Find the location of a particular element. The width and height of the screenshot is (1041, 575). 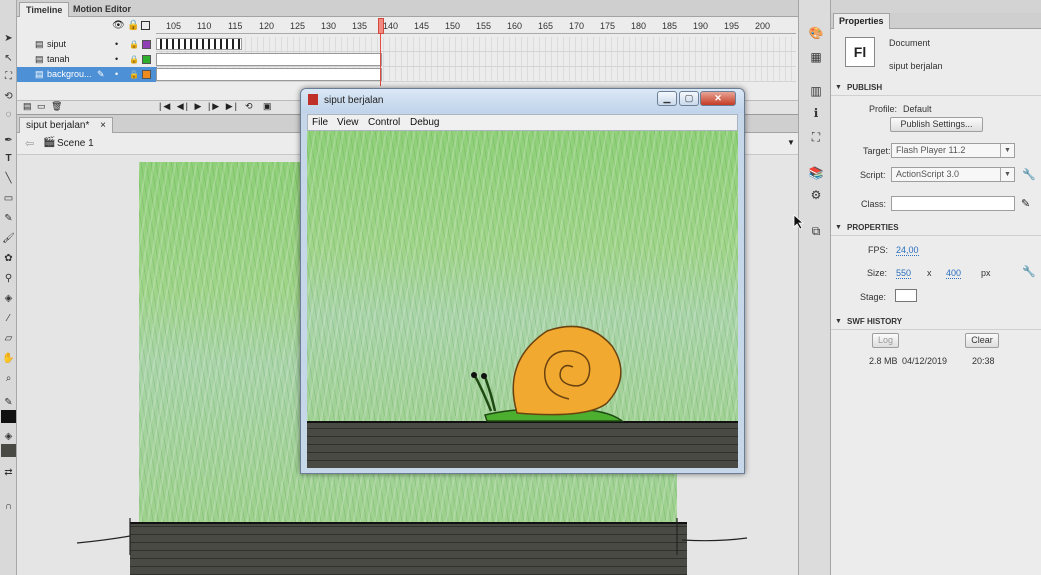

transform-panel-icon: ⛶ is located at coordinates (816, 137).